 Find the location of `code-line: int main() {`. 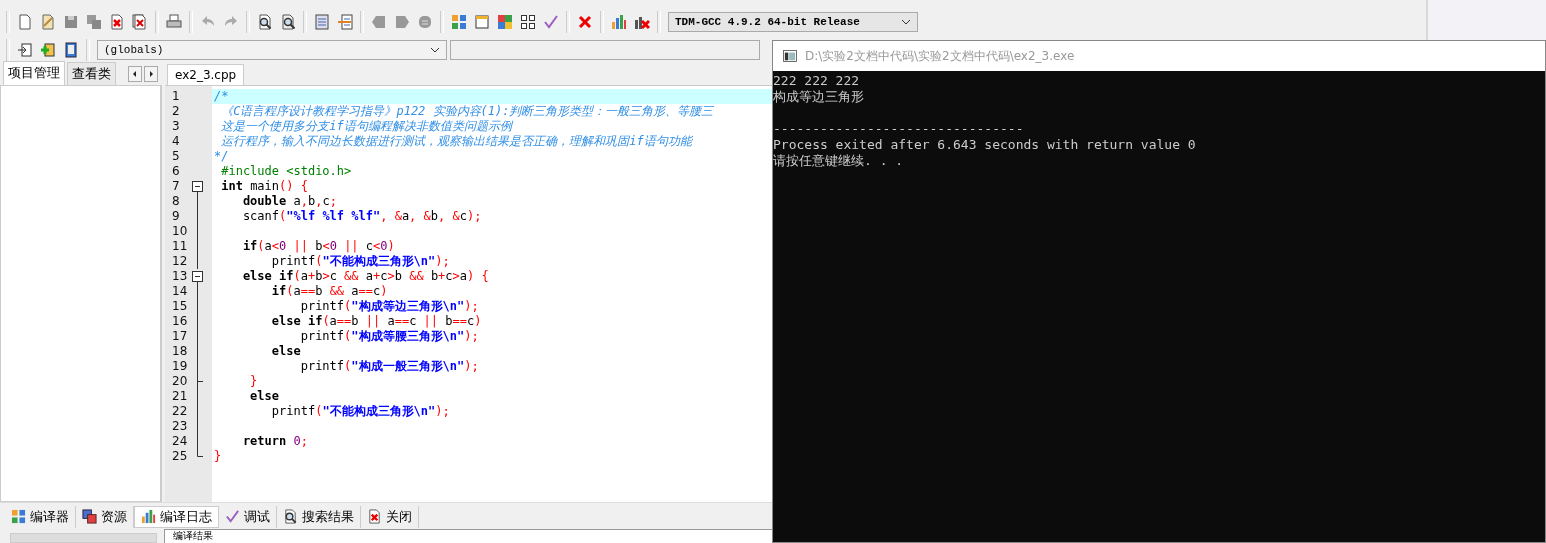

code-line: int main() { is located at coordinates (264, 186).